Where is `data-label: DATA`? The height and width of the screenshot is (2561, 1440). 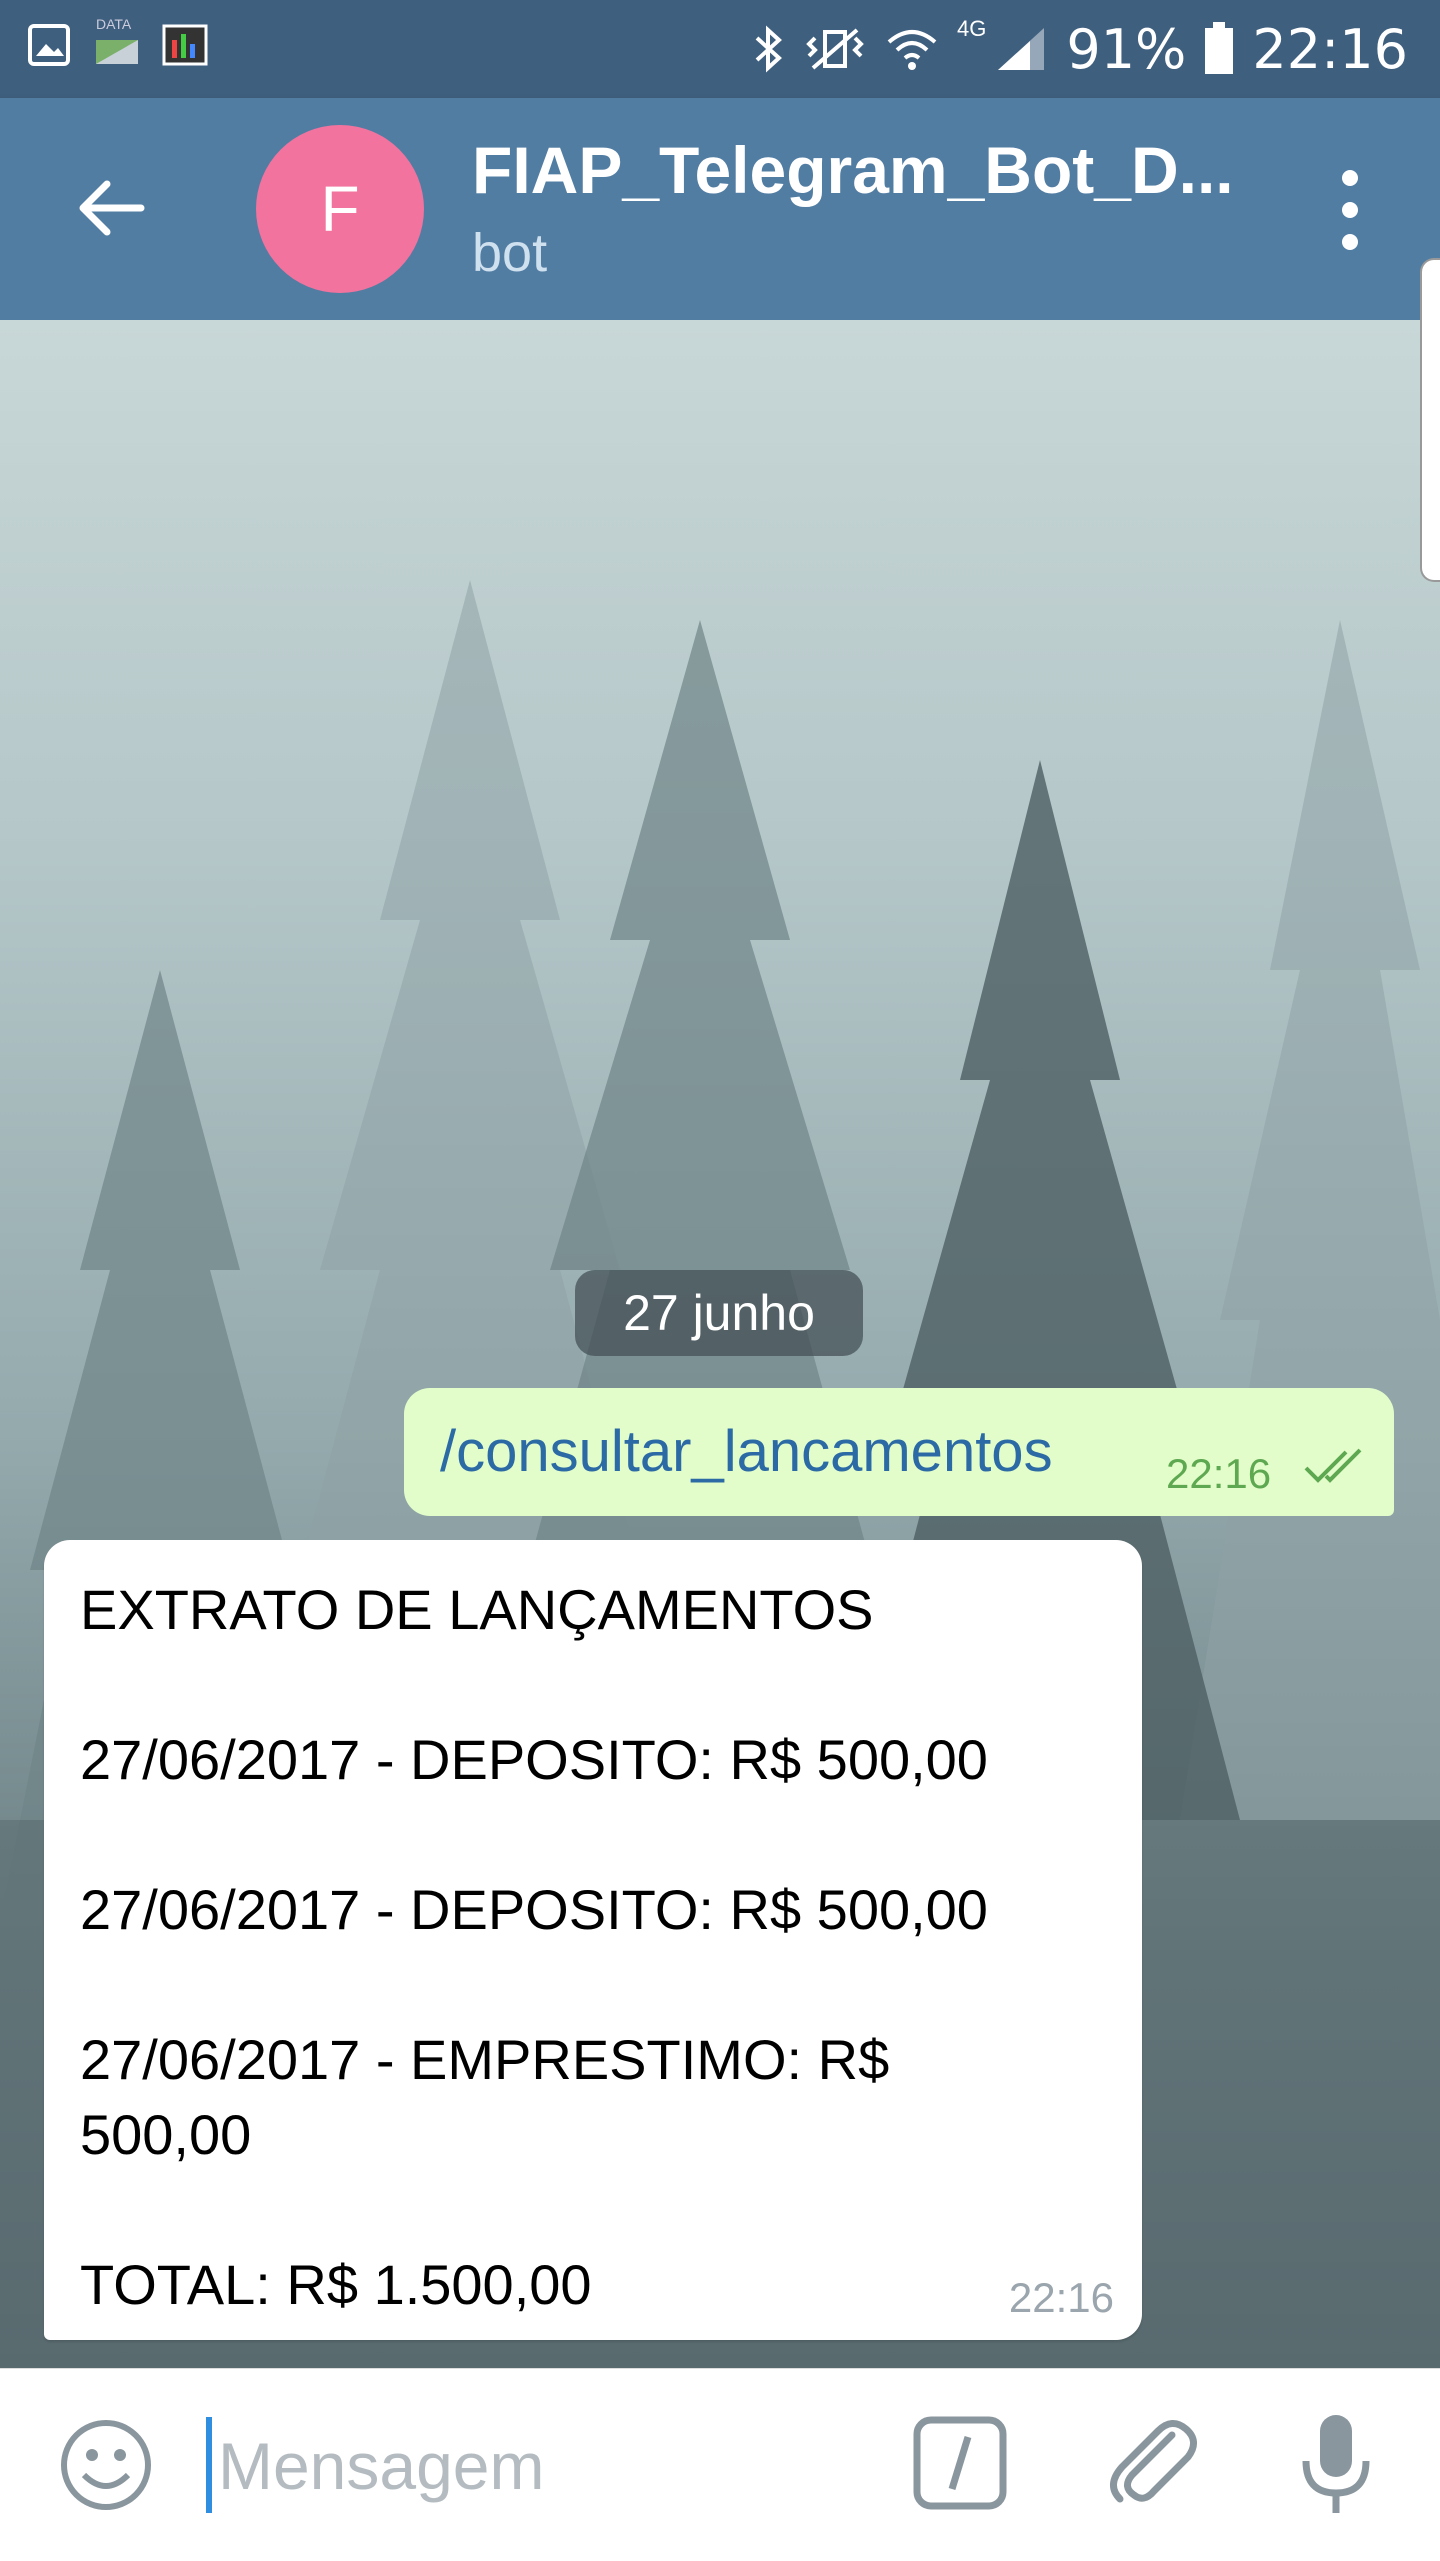
data-label: DATA is located at coordinates (114, 24).